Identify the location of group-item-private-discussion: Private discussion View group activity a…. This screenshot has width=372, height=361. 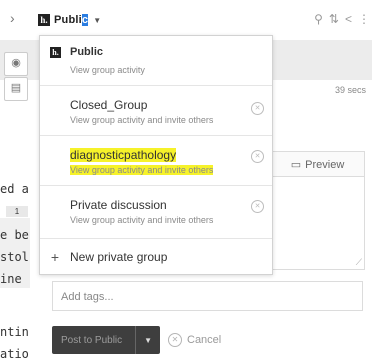
(156, 212).